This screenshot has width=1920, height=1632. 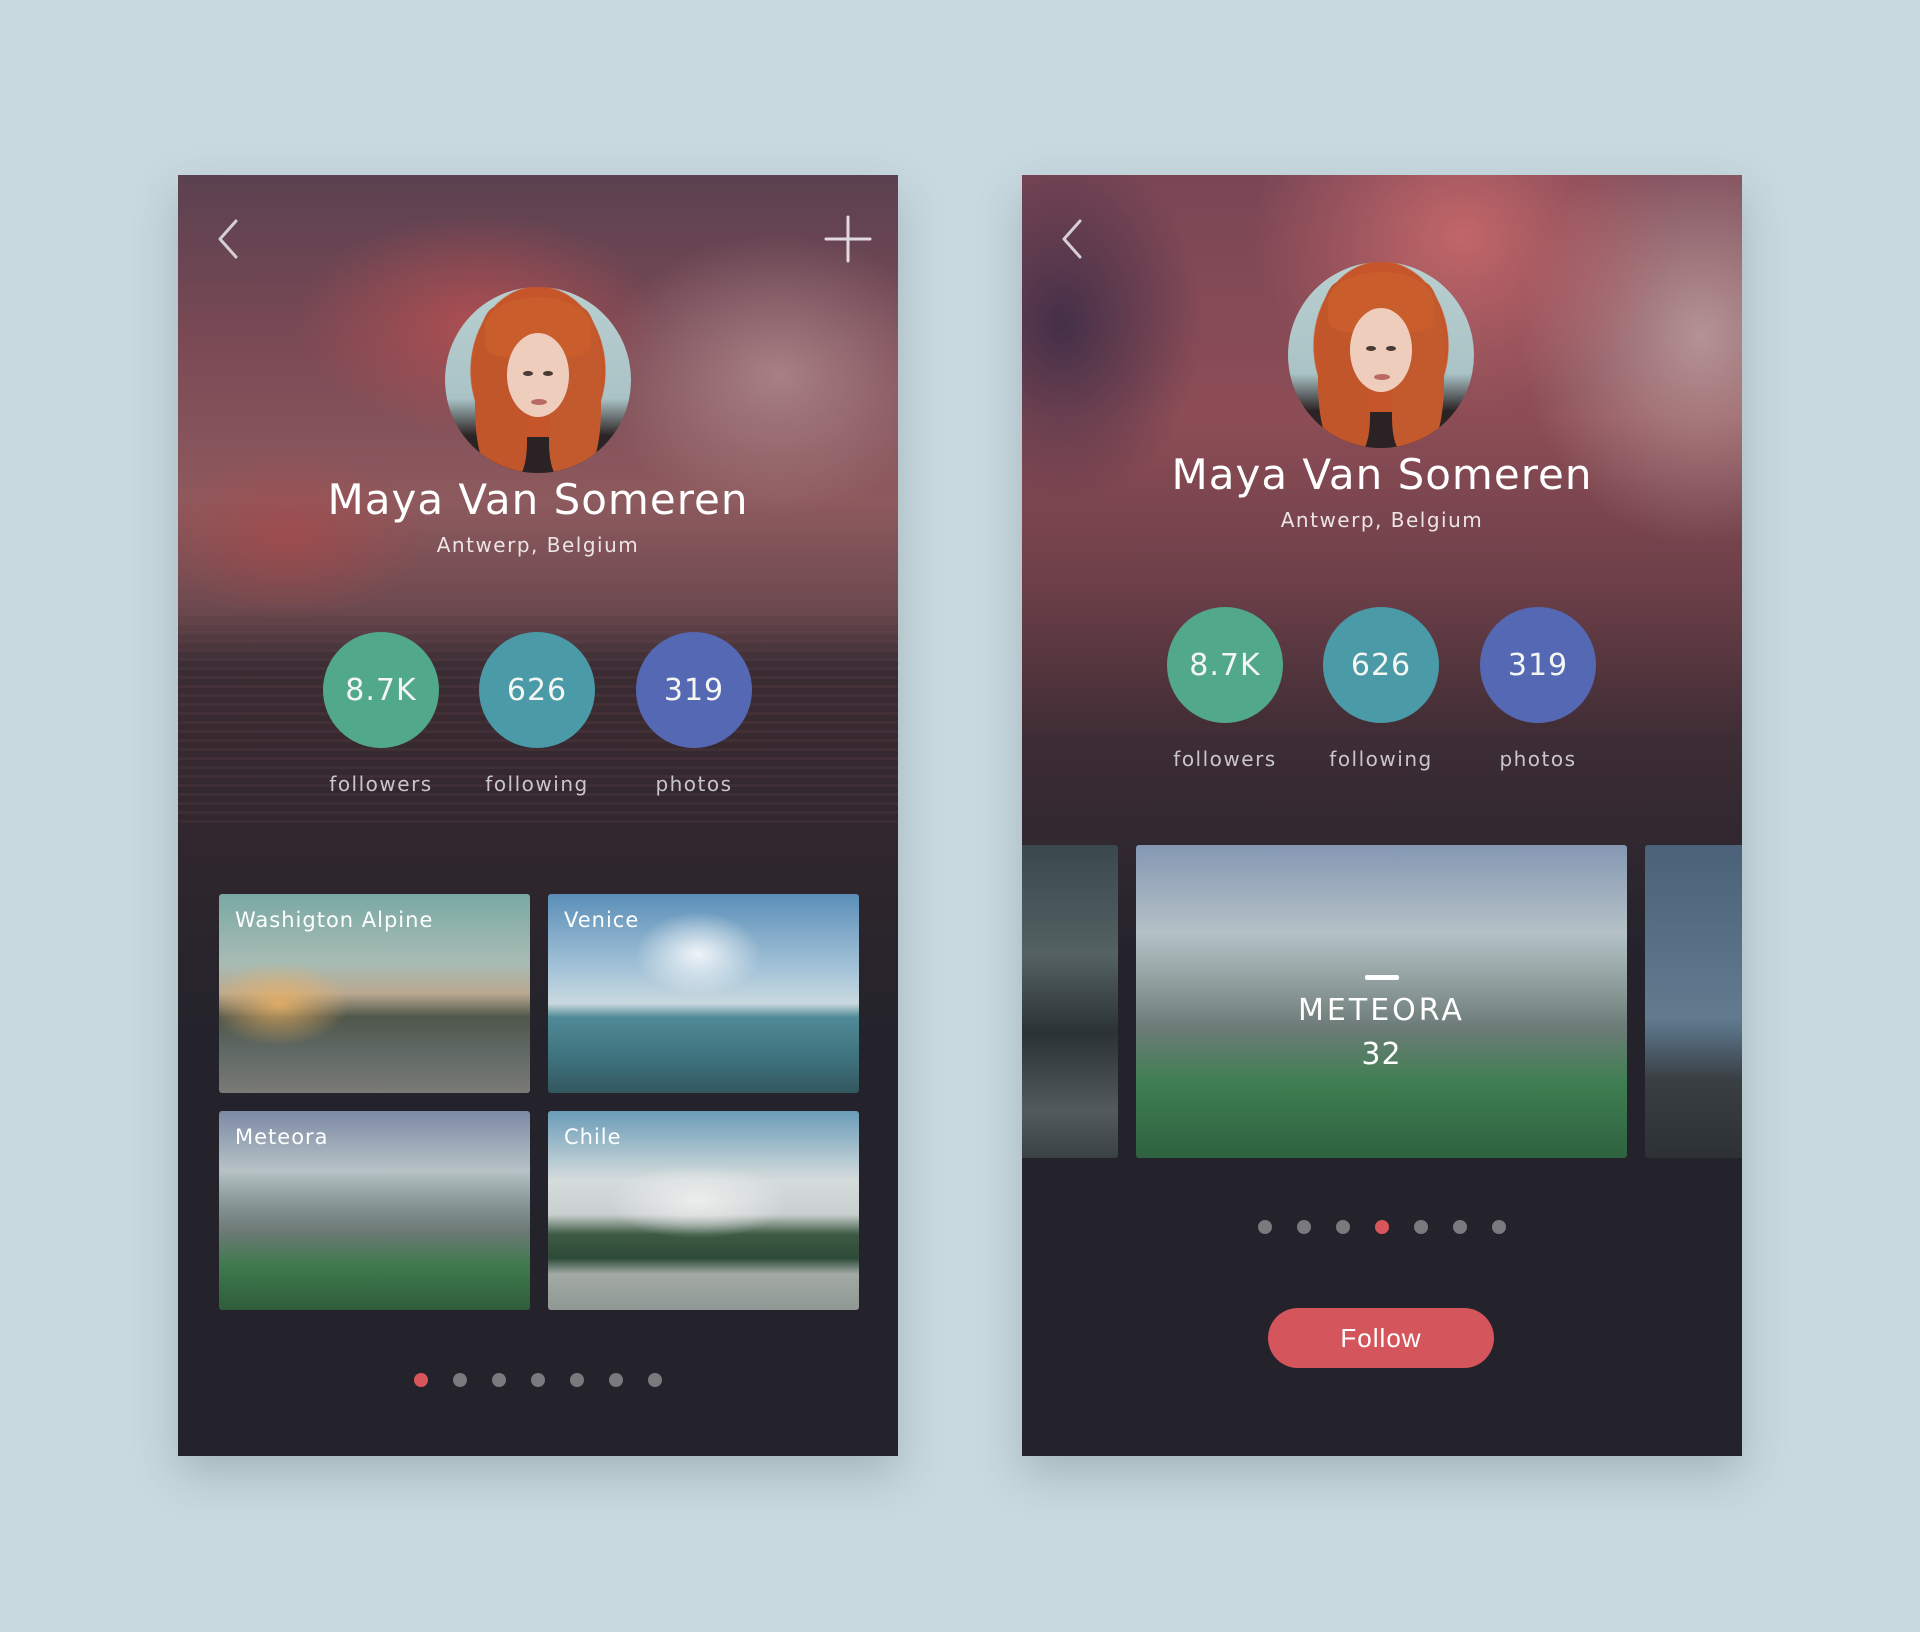 What do you see at coordinates (334, 920) in the screenshot?
I see `album-title: Washigton Alpine` at bounding box center [334, 920].